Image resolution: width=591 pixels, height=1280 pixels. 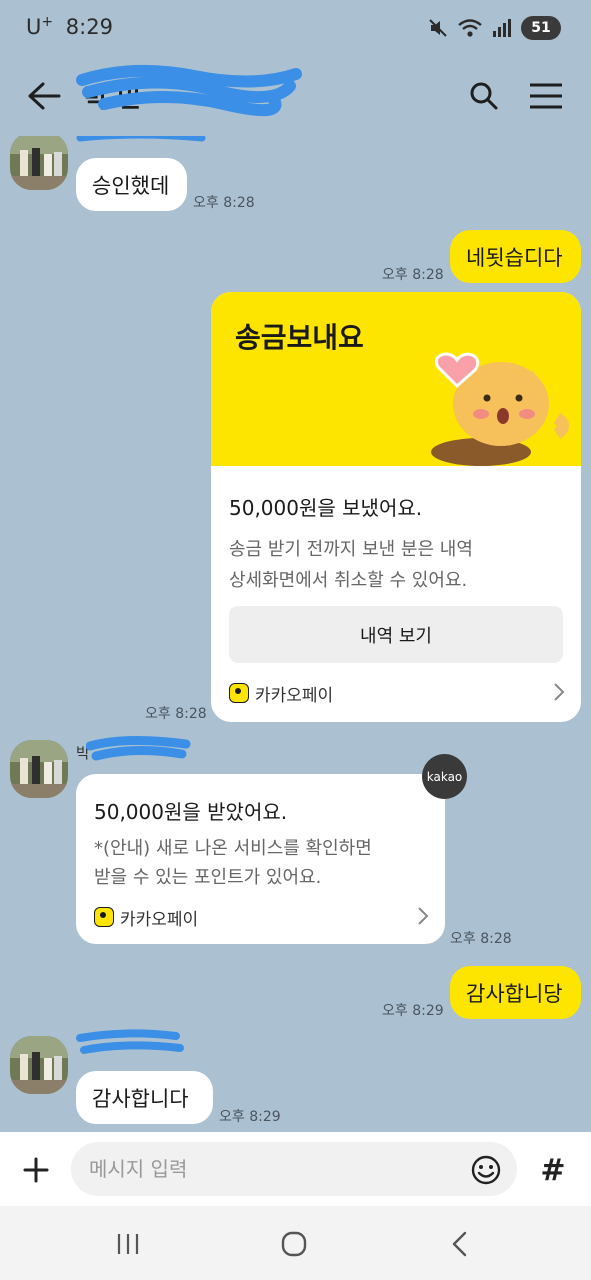 I want to click on pay-description: 송금 받기 전까지 보낸 분은 내역 상세화면에서 취소할 수 있어요., so click(x=351, y=565).